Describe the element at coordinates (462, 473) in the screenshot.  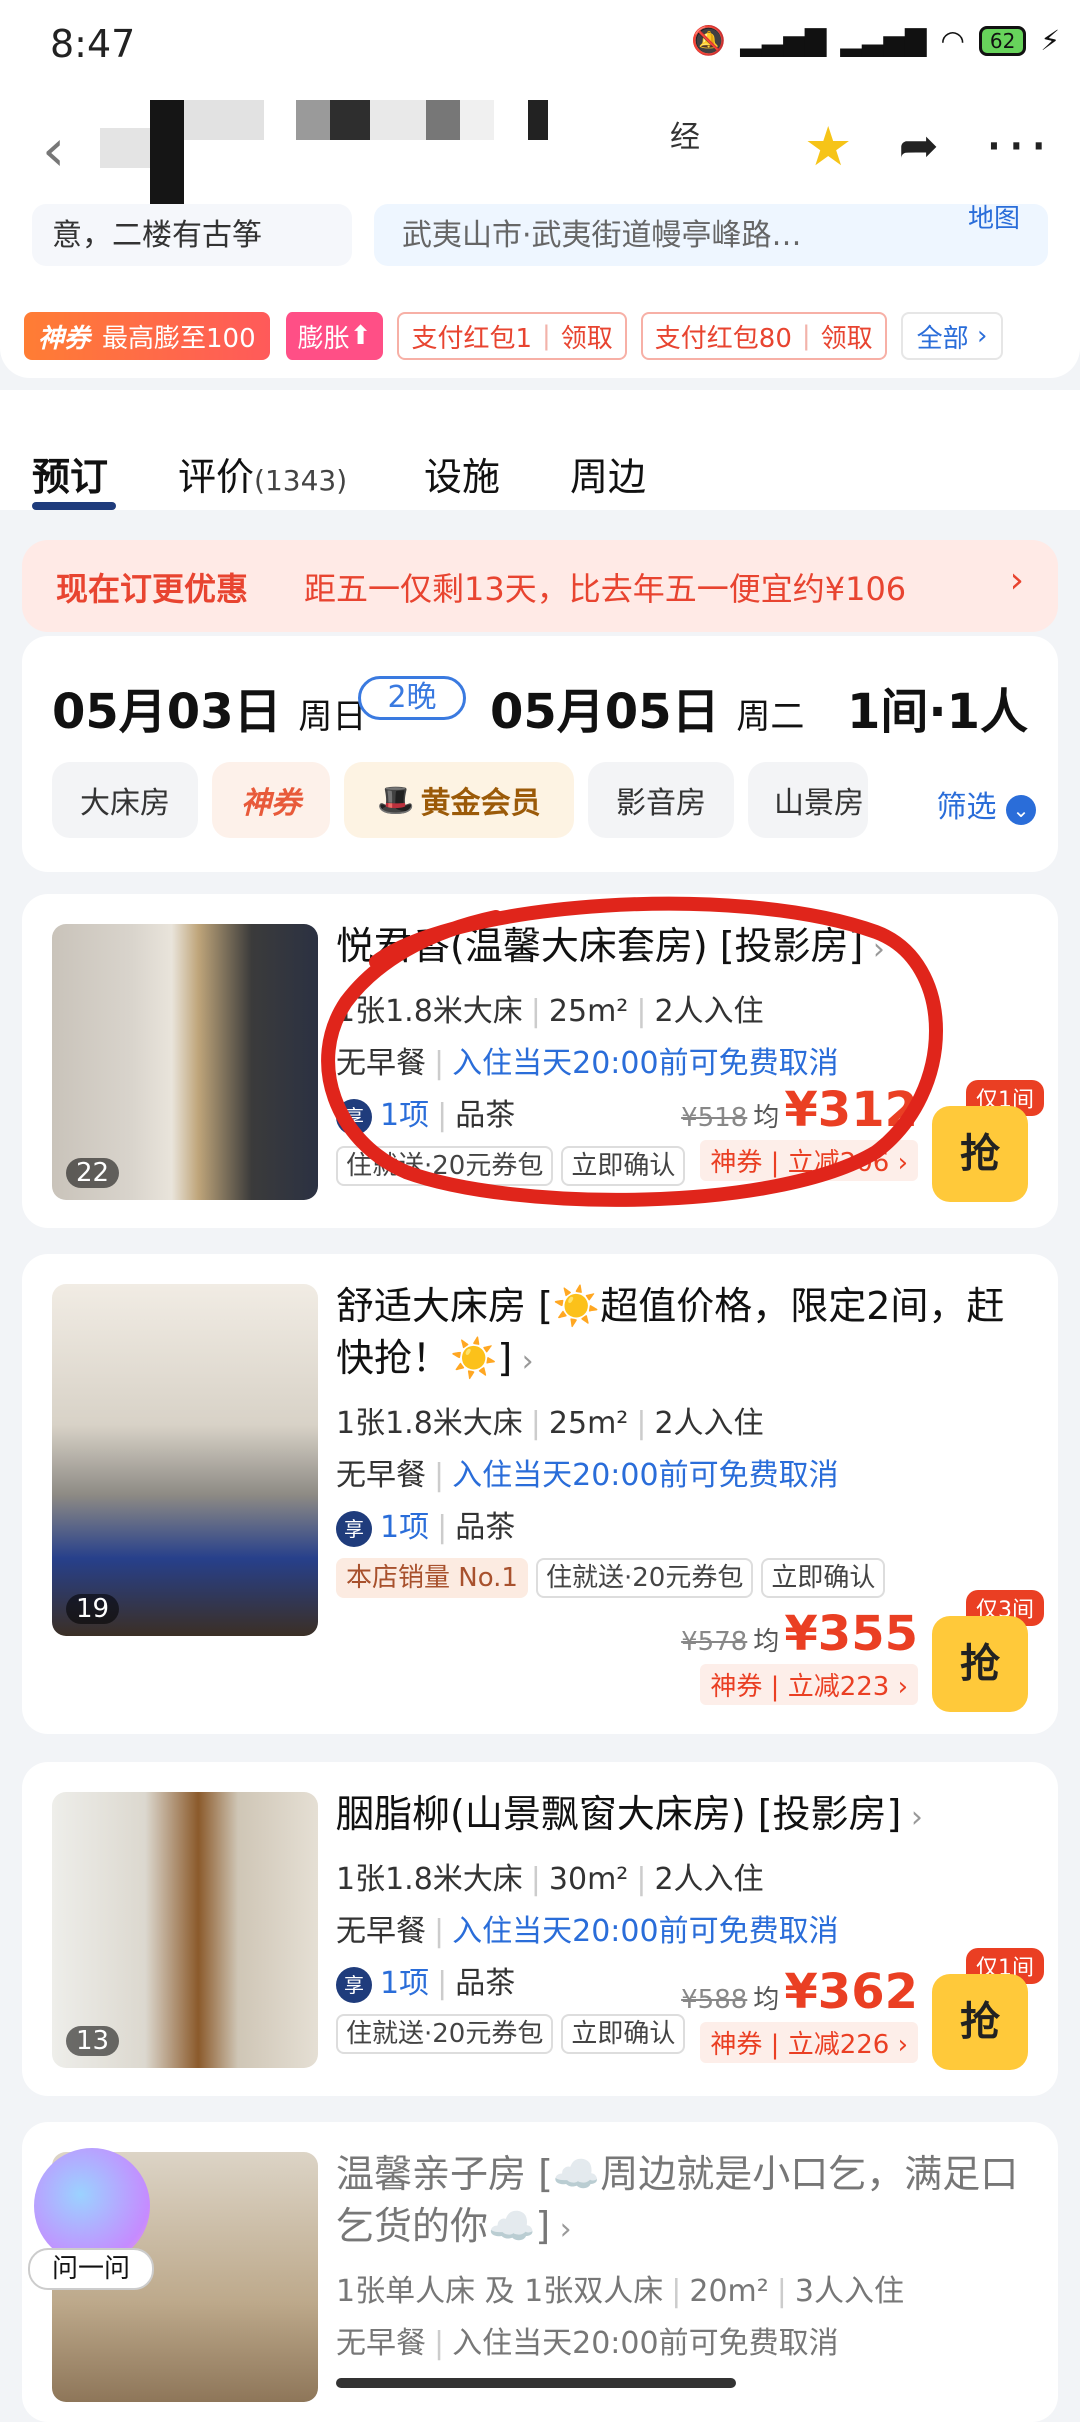
I see `tab-facilities: 设施` at that location.